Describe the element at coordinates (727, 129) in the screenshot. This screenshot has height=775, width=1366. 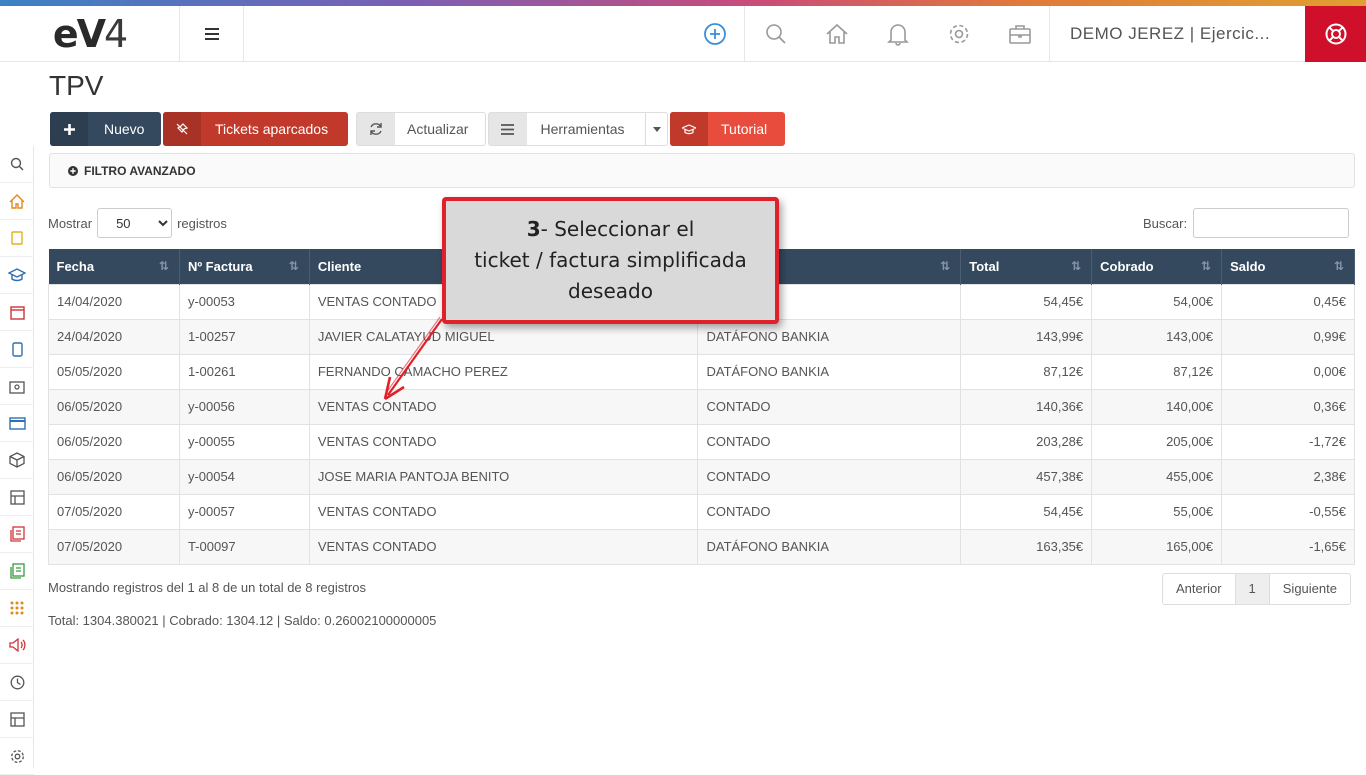
I see `tutorial-button: Tutorial` at that location.